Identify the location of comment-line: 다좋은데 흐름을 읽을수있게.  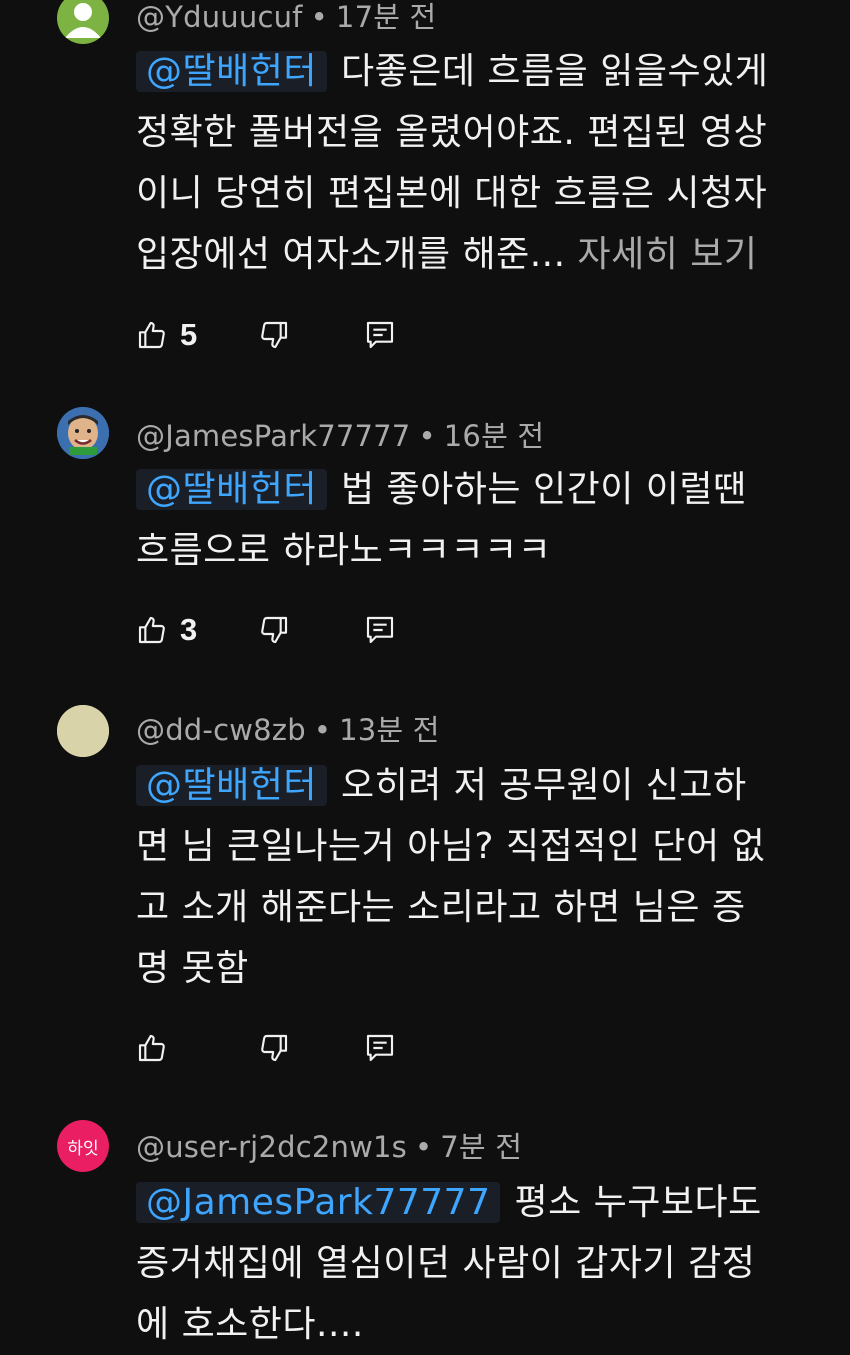
(554, 71).